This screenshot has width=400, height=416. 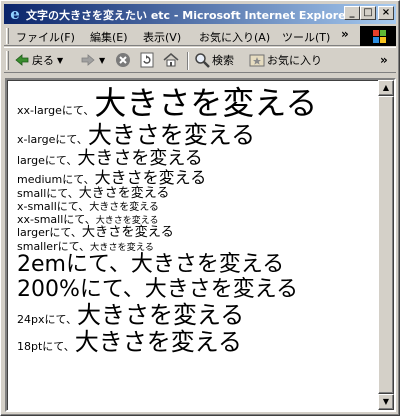 I want to click on back-arrow-icon, so click(x=22, y=60).